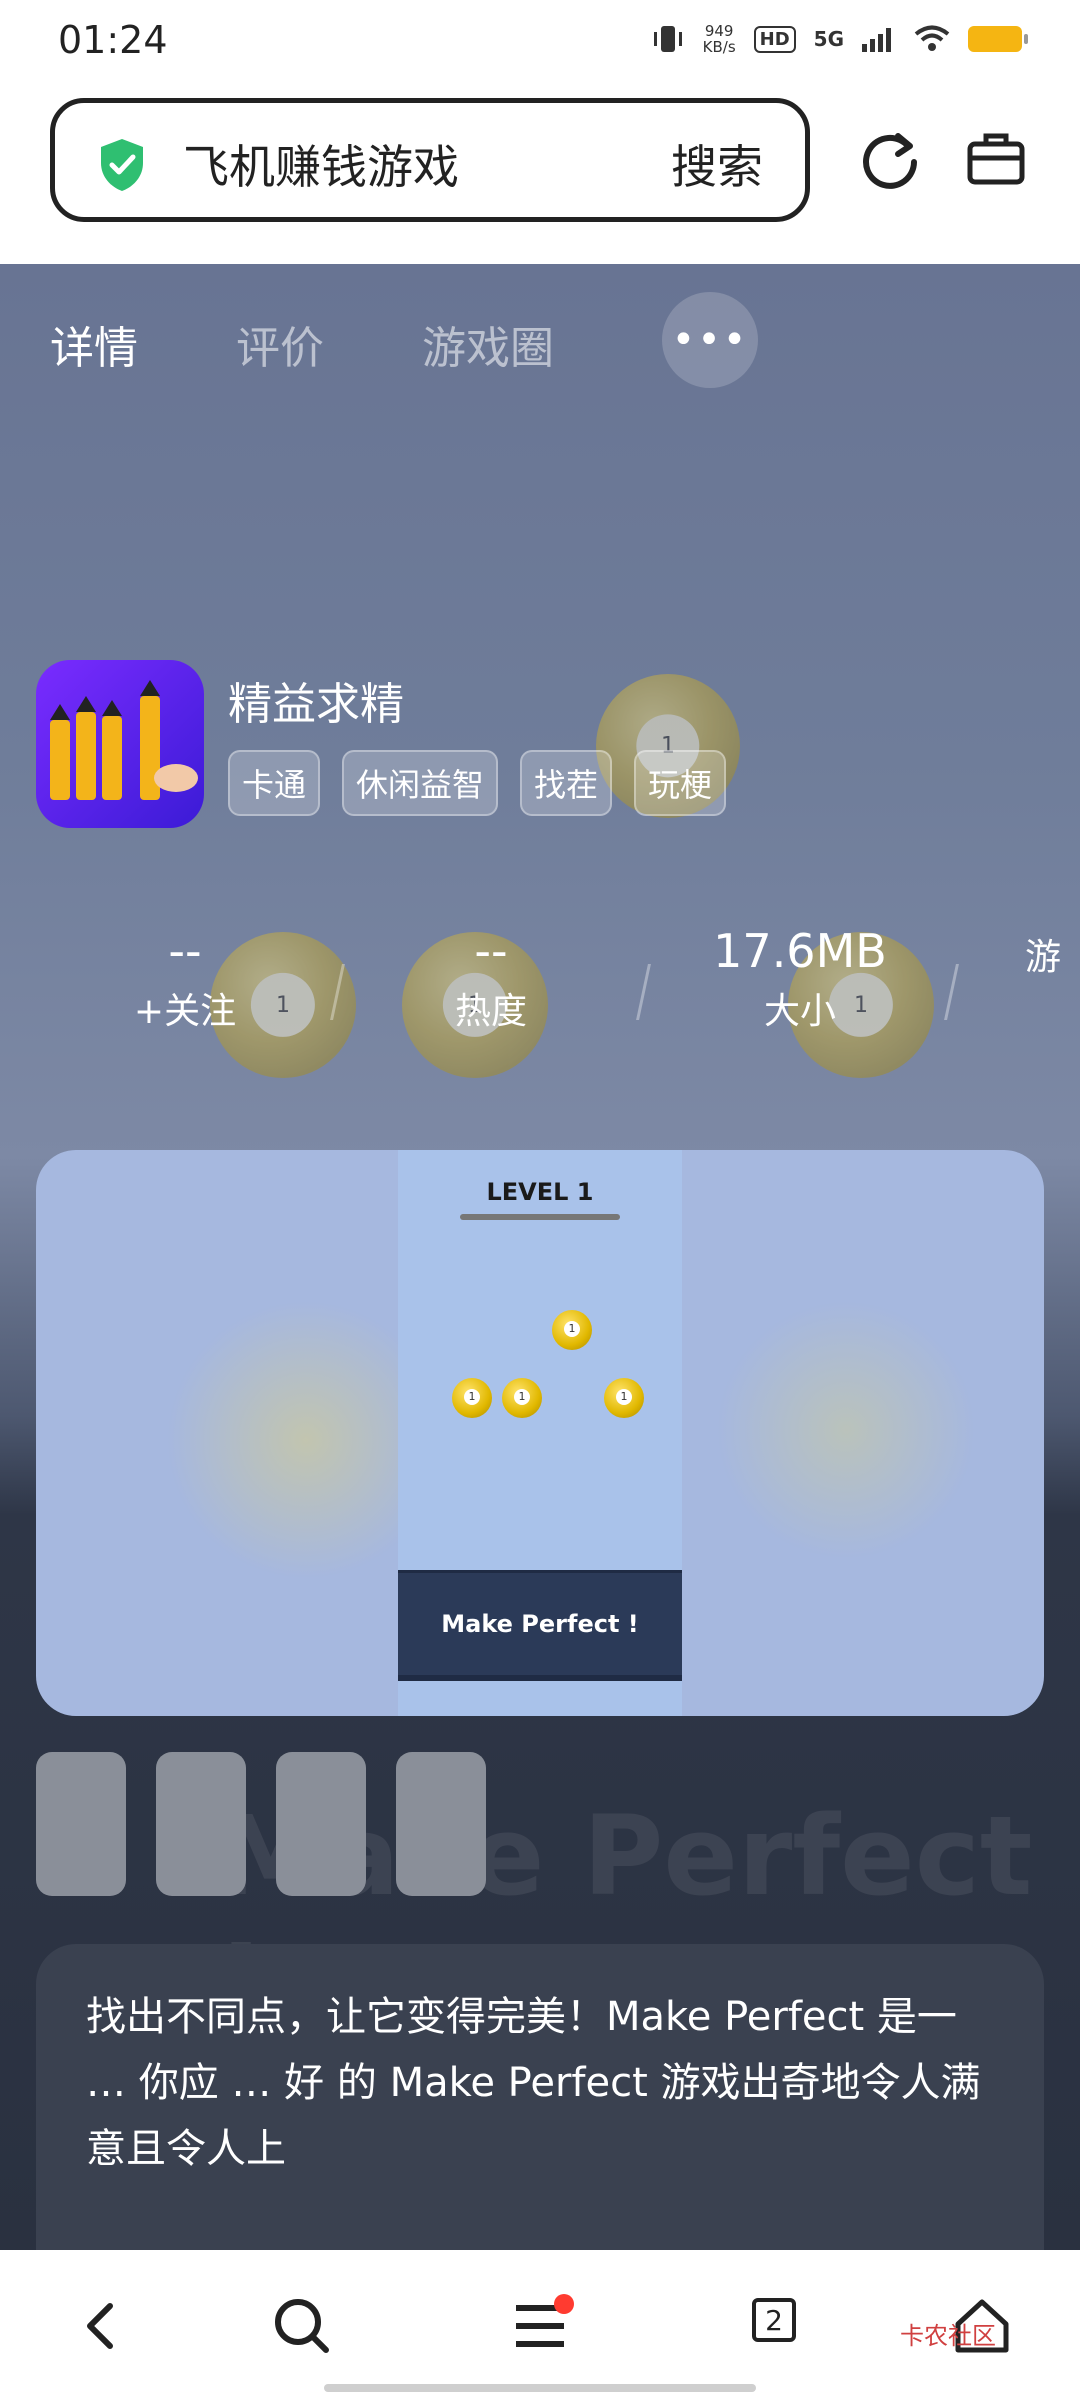 The width and height of the screenshot is (1080, 2400). I want to click on net-speed-value: 949, so click(719, 31).